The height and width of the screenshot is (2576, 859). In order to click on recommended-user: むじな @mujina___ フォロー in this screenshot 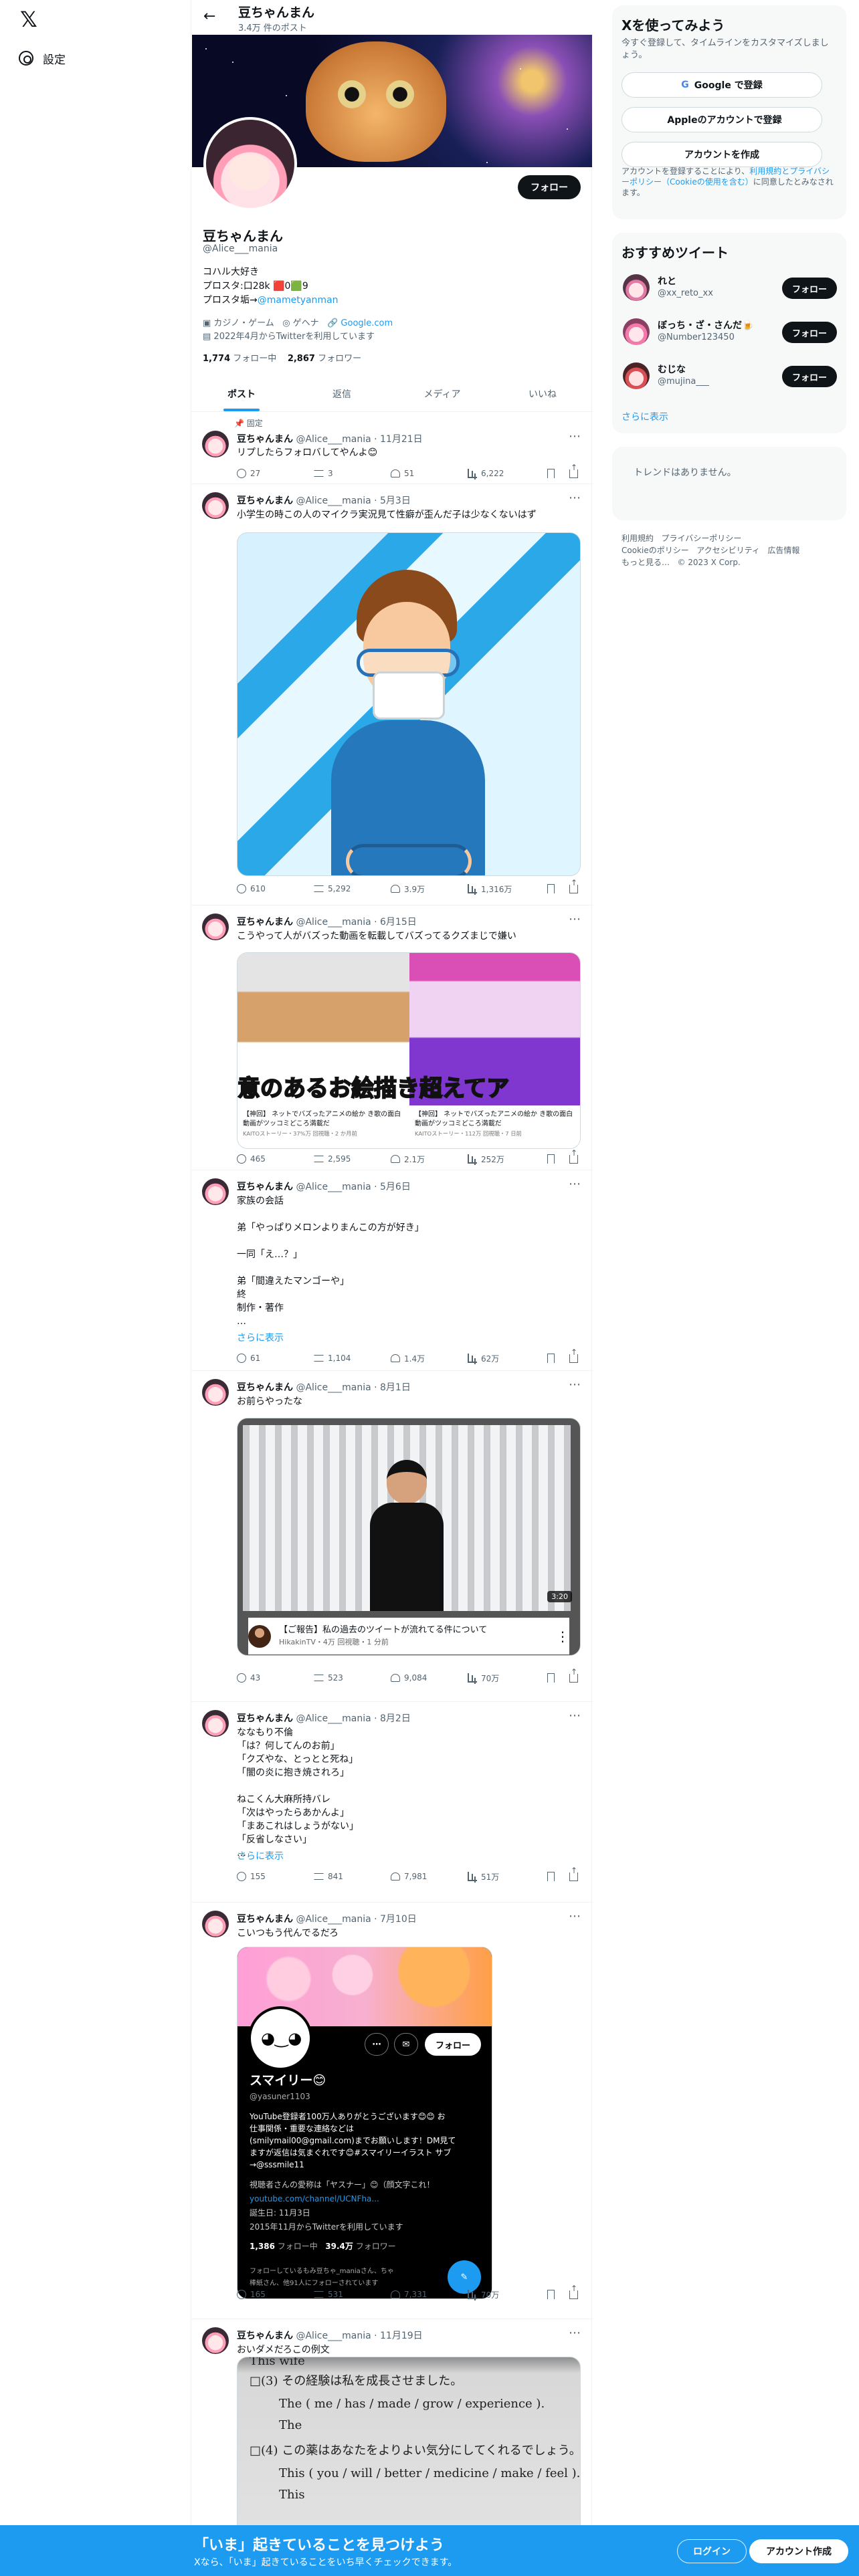, I will do `click(730, 376)`.